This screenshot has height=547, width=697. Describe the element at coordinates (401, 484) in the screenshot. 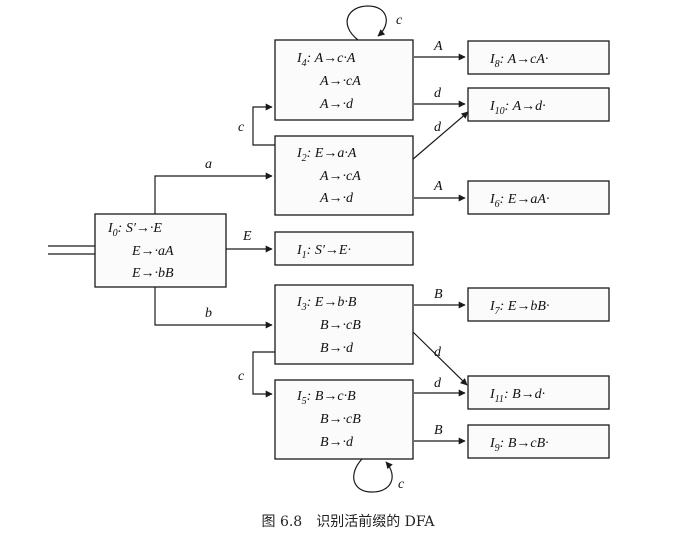

I see `edge-label-I5-loop: c` at that location.